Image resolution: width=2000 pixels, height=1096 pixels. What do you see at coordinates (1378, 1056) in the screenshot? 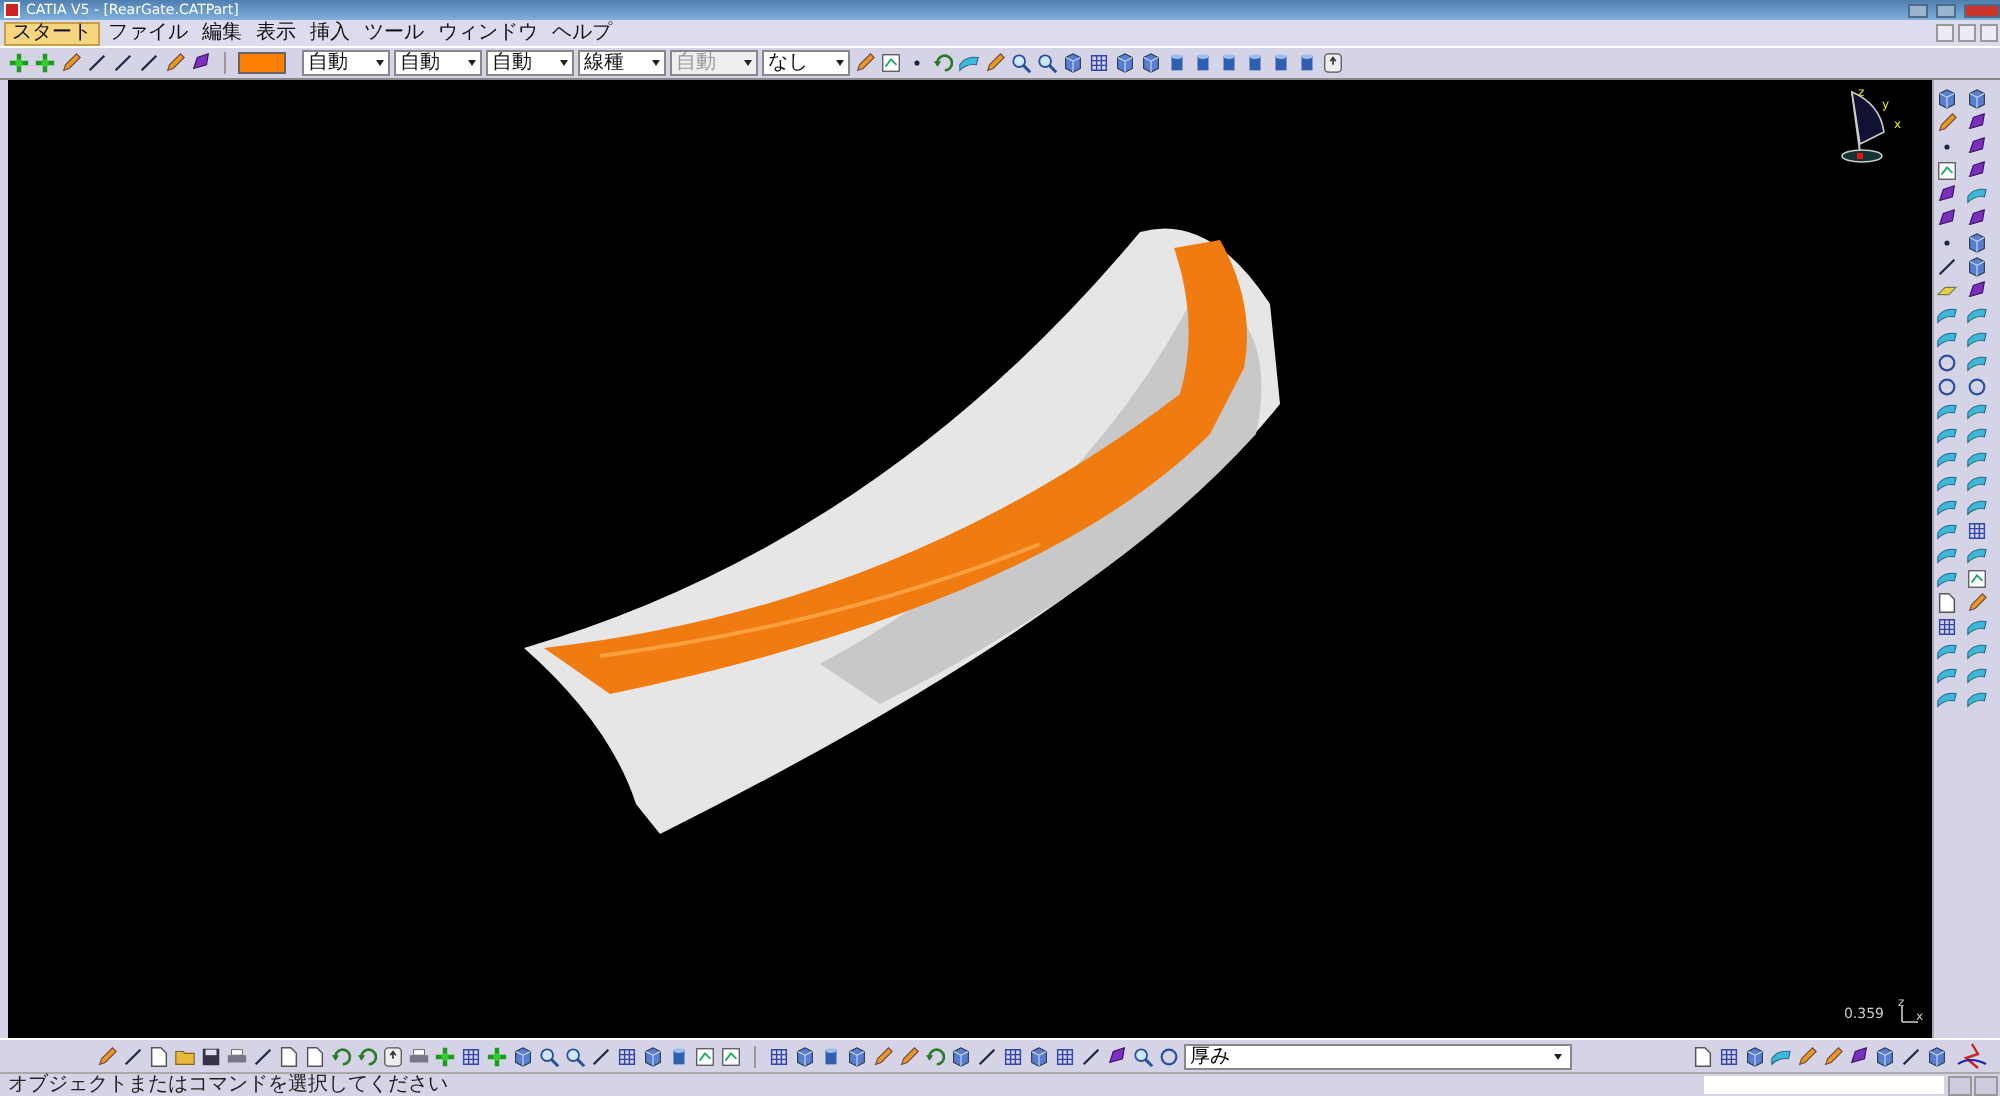
I see `render-style-dropdown: 厚み` at bounding box center [1378, 1056].